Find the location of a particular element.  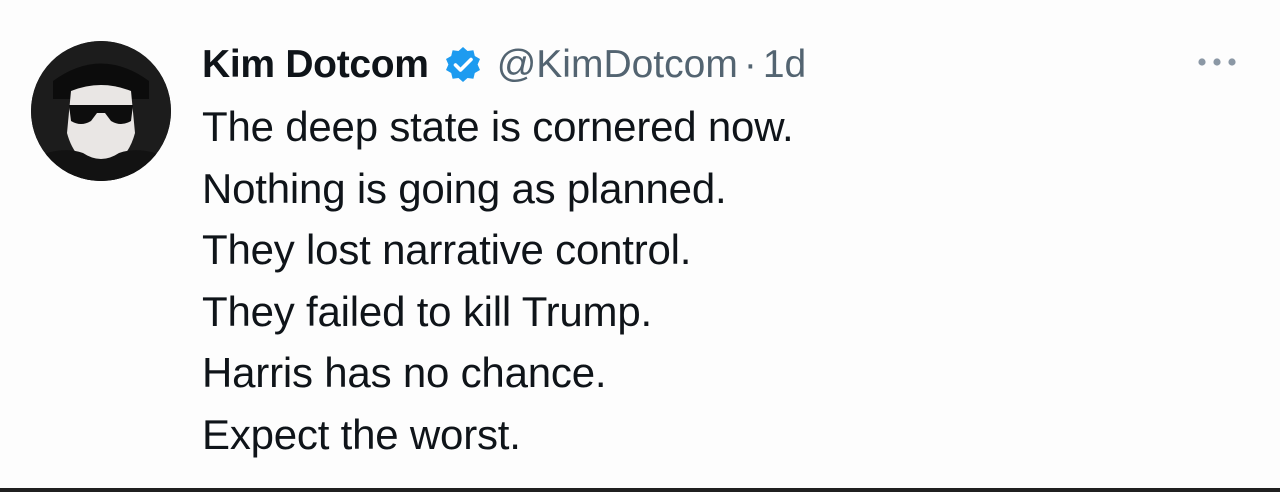

tweet-header: Kim Dotcom @KimDotcom · 1d is located at coordinates (504, 65).